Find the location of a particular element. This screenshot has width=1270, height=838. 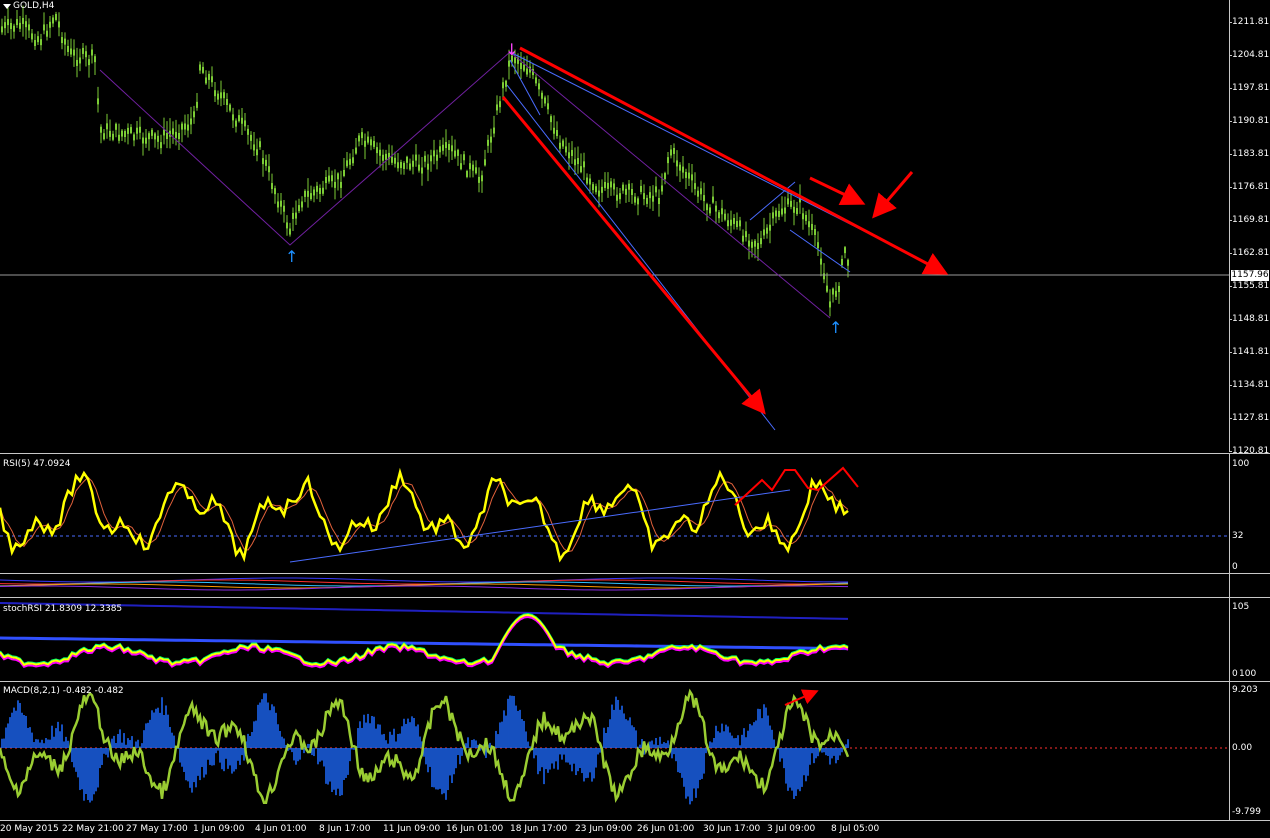

rsi-signal-line is located at coordinates (424, 514).